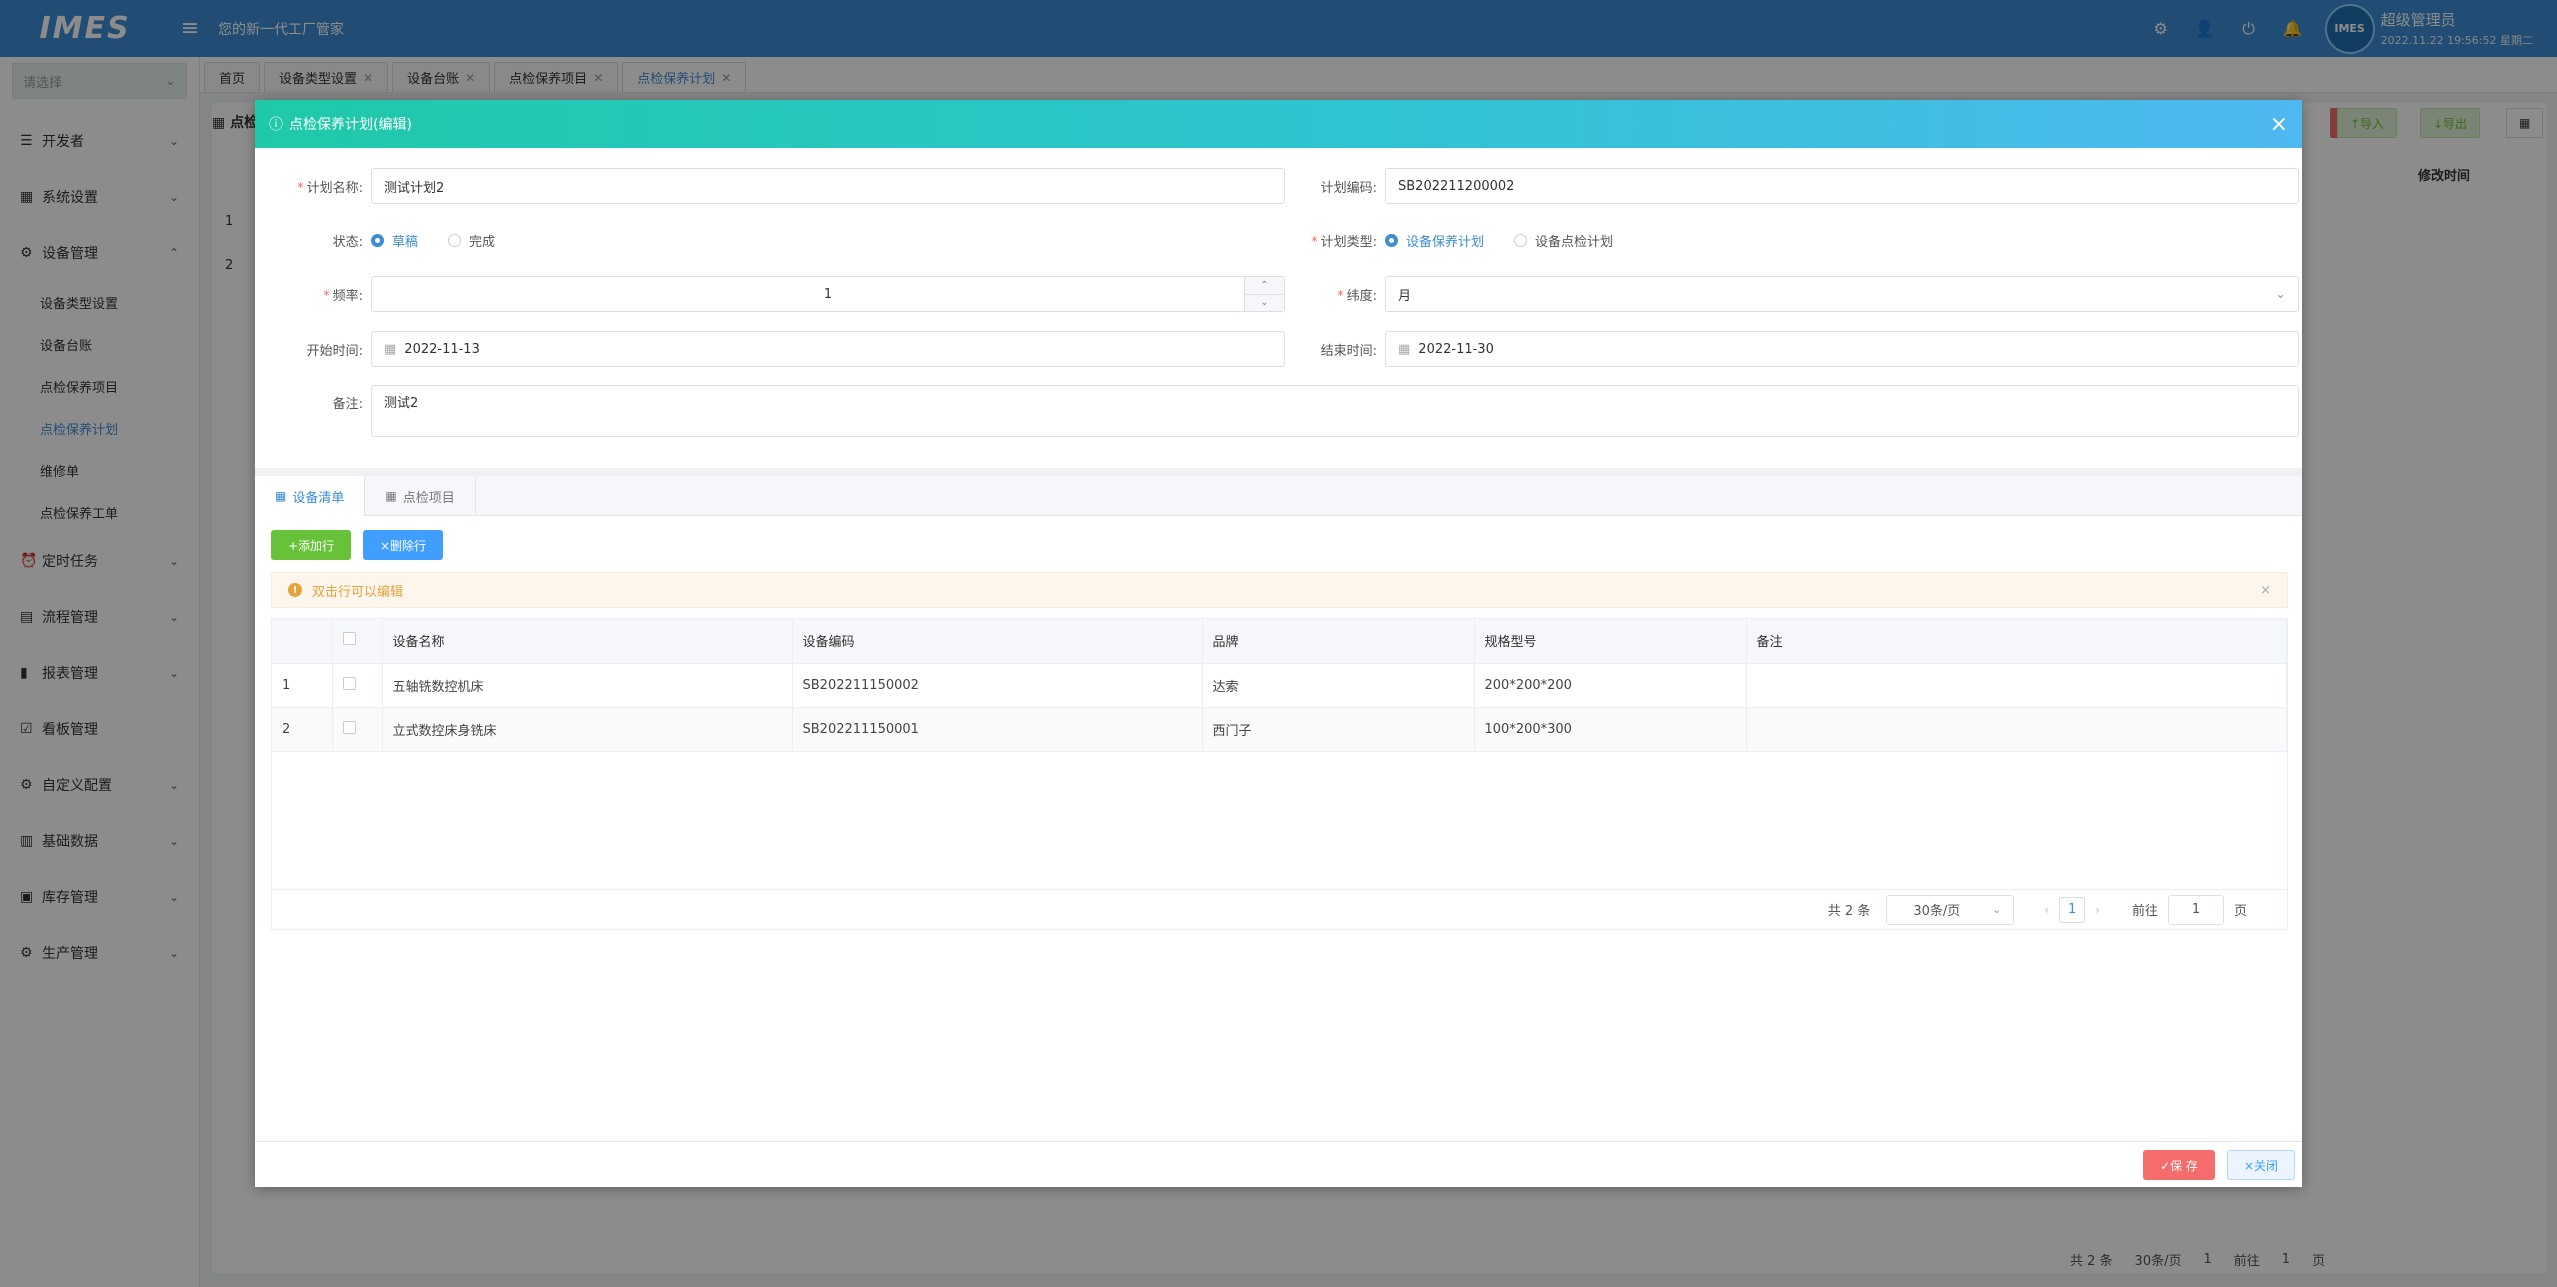 Image resolution: width=2557 pixels, height=1287 pixels. I want to click on dialog-title: 点检保养计划(编辑), so click(350, 125).